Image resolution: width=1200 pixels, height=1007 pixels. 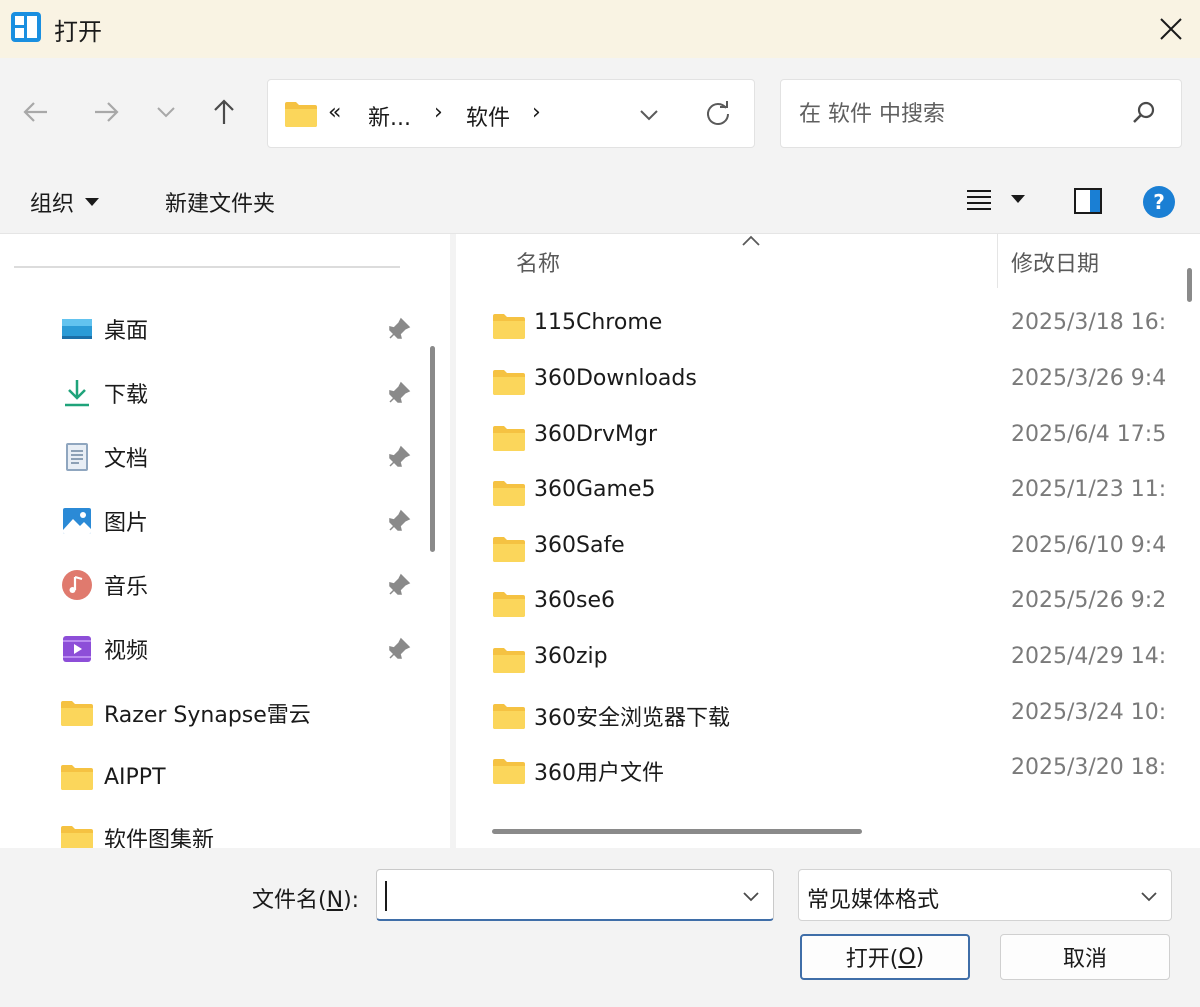 I want to click on filename-combobox, so click(x=575, y=895).